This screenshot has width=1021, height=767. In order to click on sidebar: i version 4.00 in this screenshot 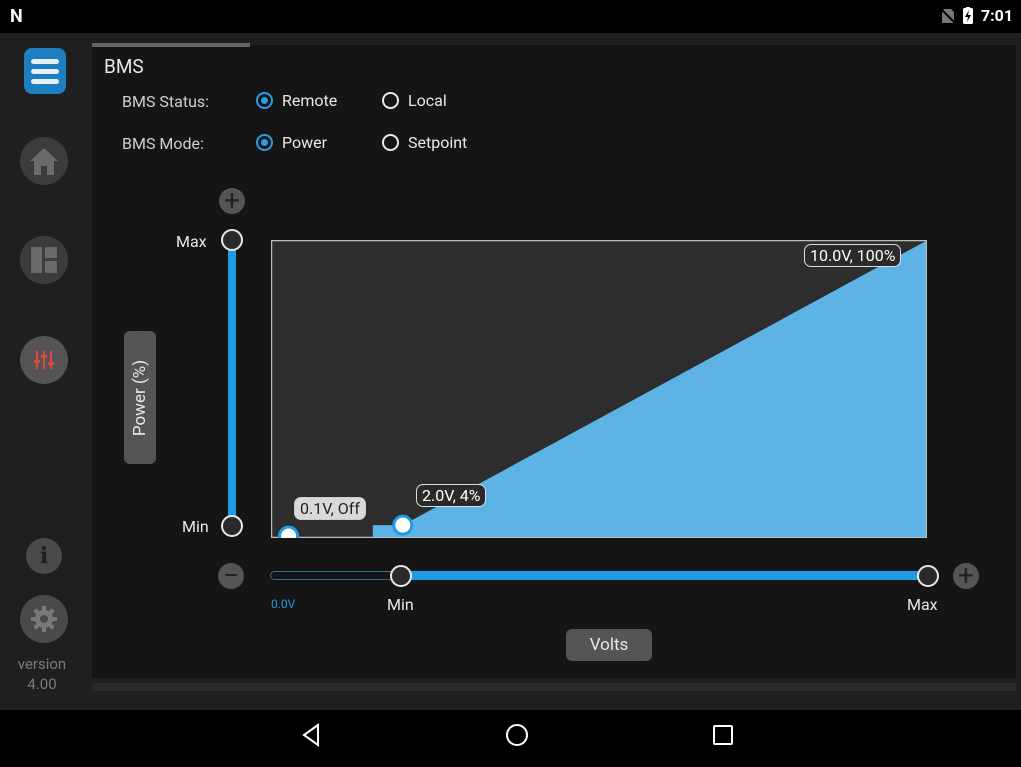, I will do `click(42, 371)`.